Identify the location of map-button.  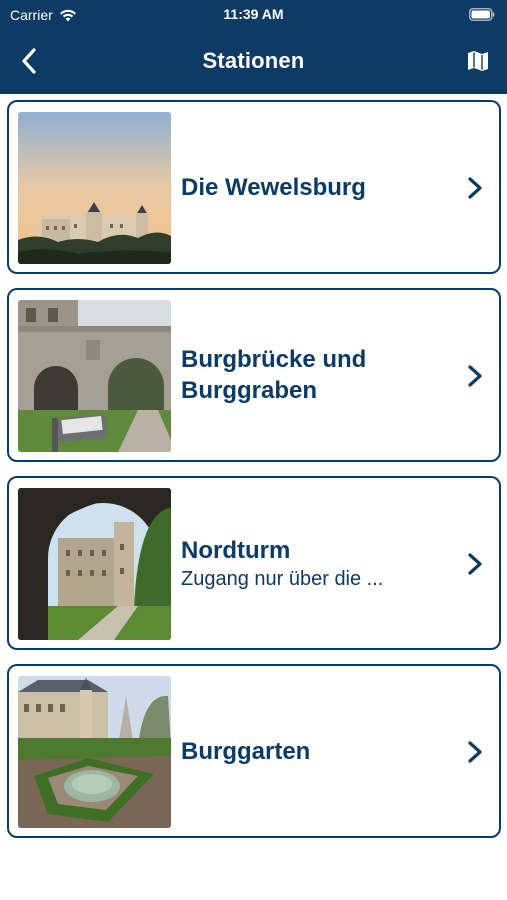
(478, 61).